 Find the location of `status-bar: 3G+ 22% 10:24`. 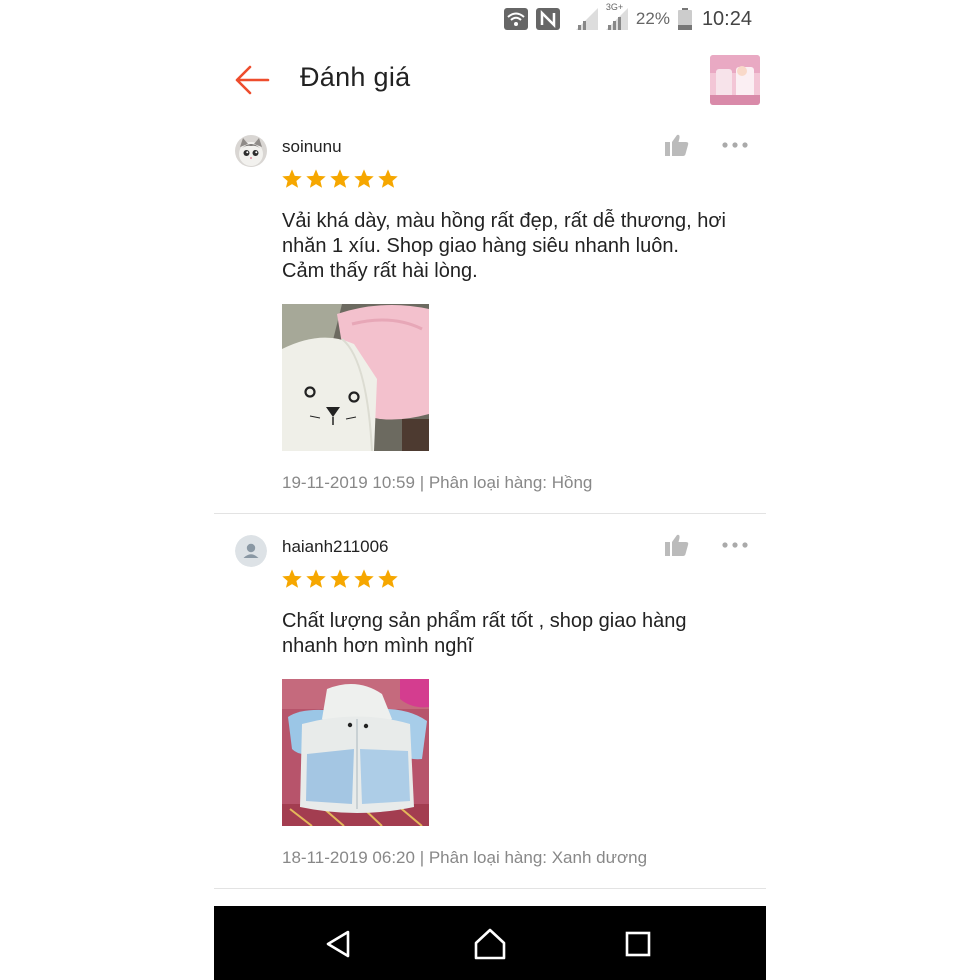

status-bar: 3G+ 22% 10:24 is located at coordinates (490, 19).